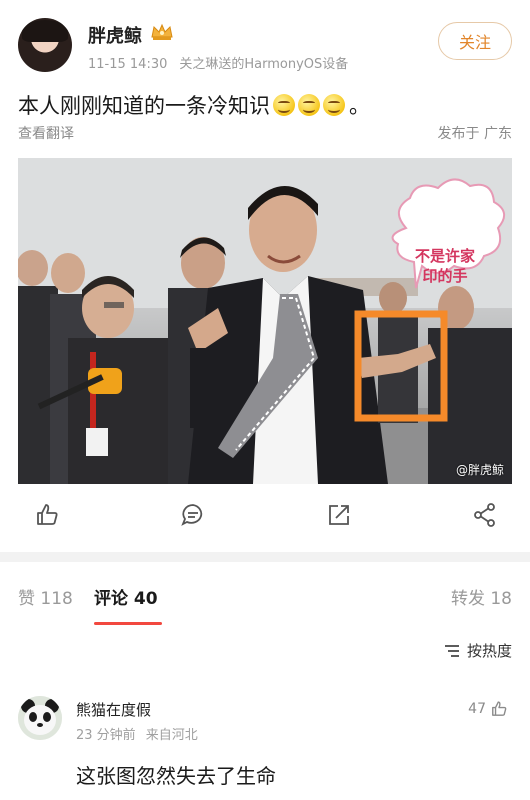 The height and width of the screenshot is (800, 530). Describe the element at coordinates (144, 106) in the screenshot. I see `post-body: 本人刚刚知道的一条冷知识` at that location.